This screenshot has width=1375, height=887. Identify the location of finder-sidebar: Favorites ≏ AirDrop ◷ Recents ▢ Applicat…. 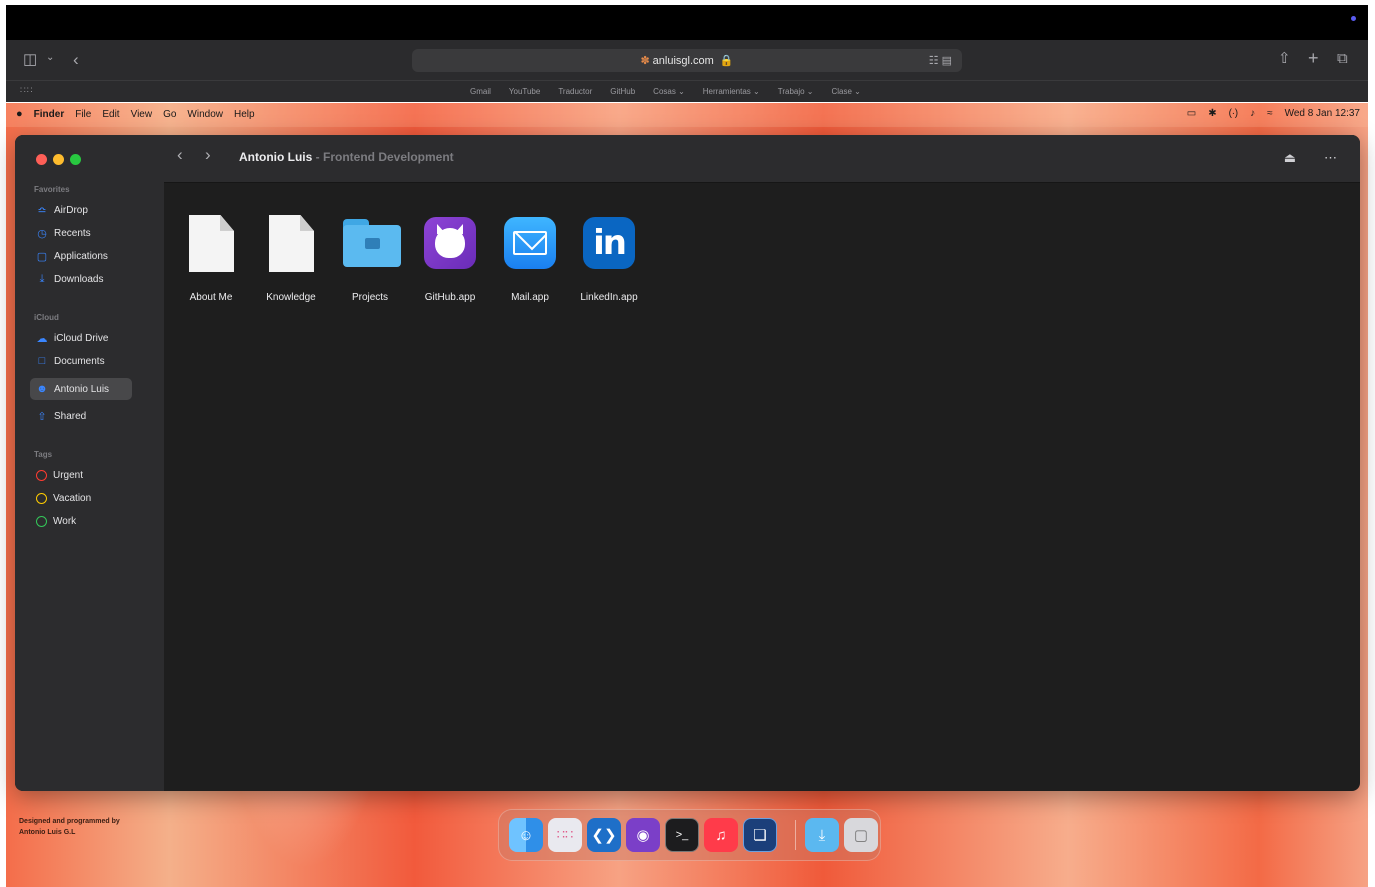
(89, 463).